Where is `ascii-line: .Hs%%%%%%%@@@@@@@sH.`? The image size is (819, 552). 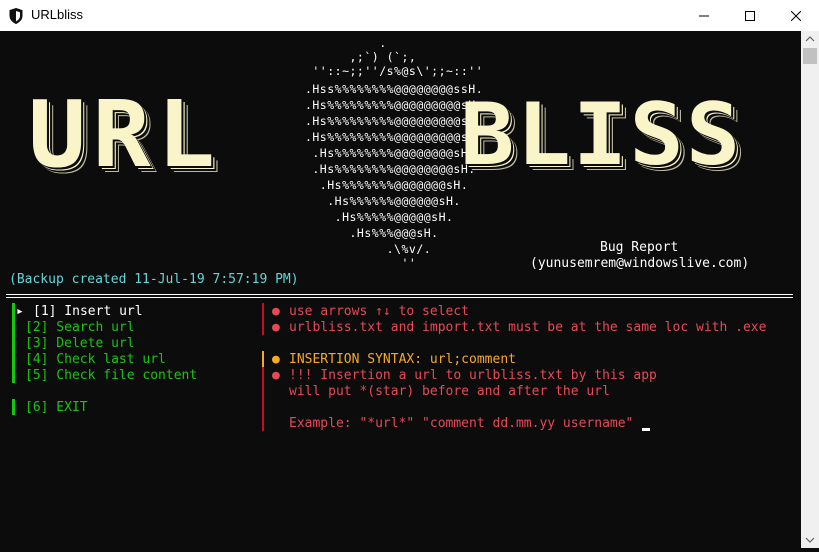
ascii-line: .Hs%%%%%%%@@@@@@@sH. is located at coordinates (361, 185).